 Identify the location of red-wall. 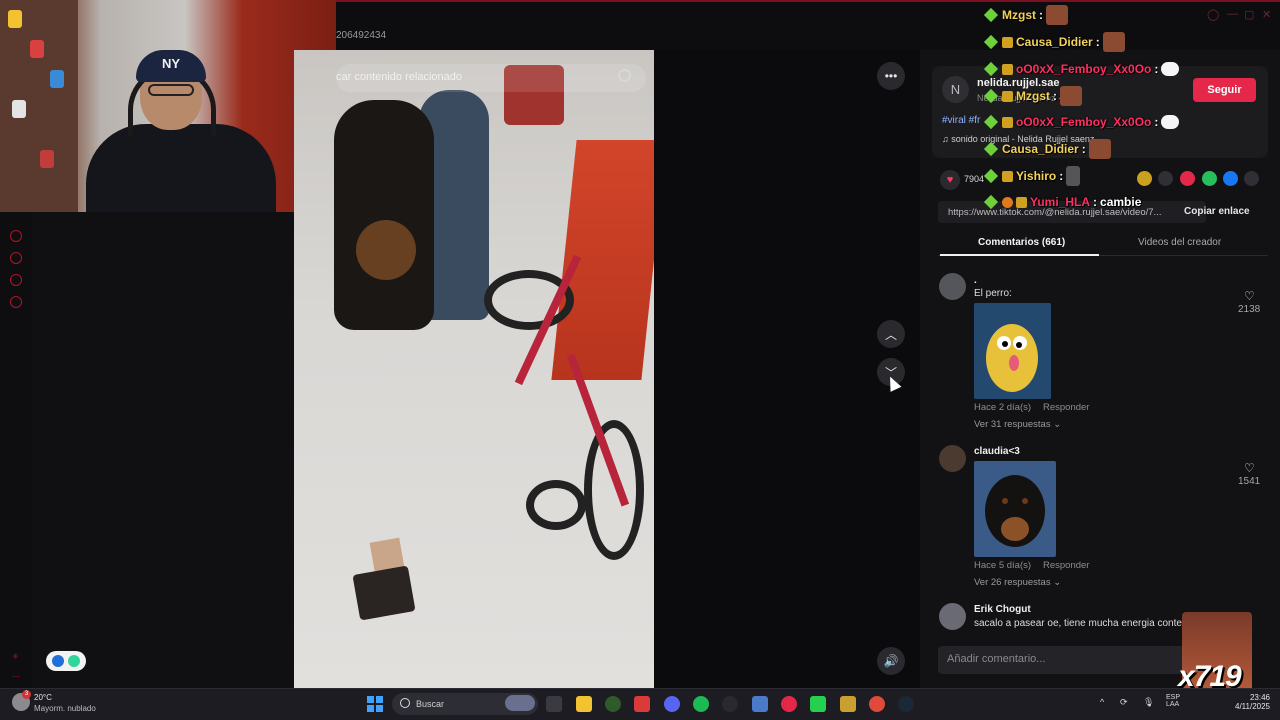
(602, 260).